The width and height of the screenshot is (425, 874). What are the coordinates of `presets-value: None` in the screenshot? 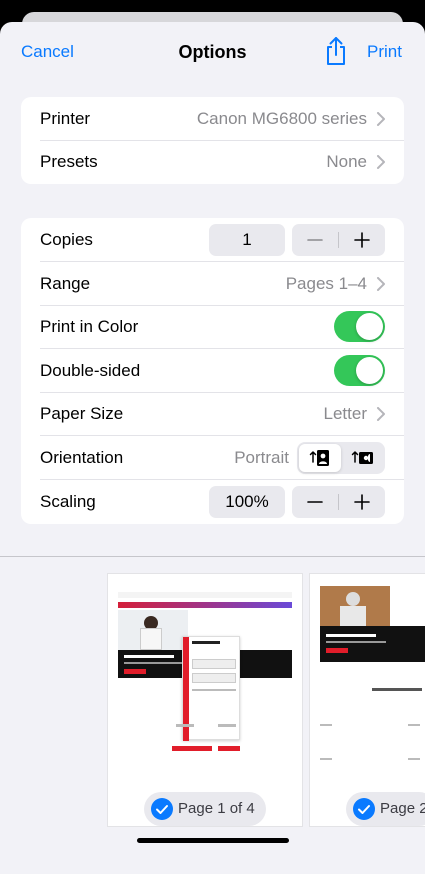 It's located at (346, 161).